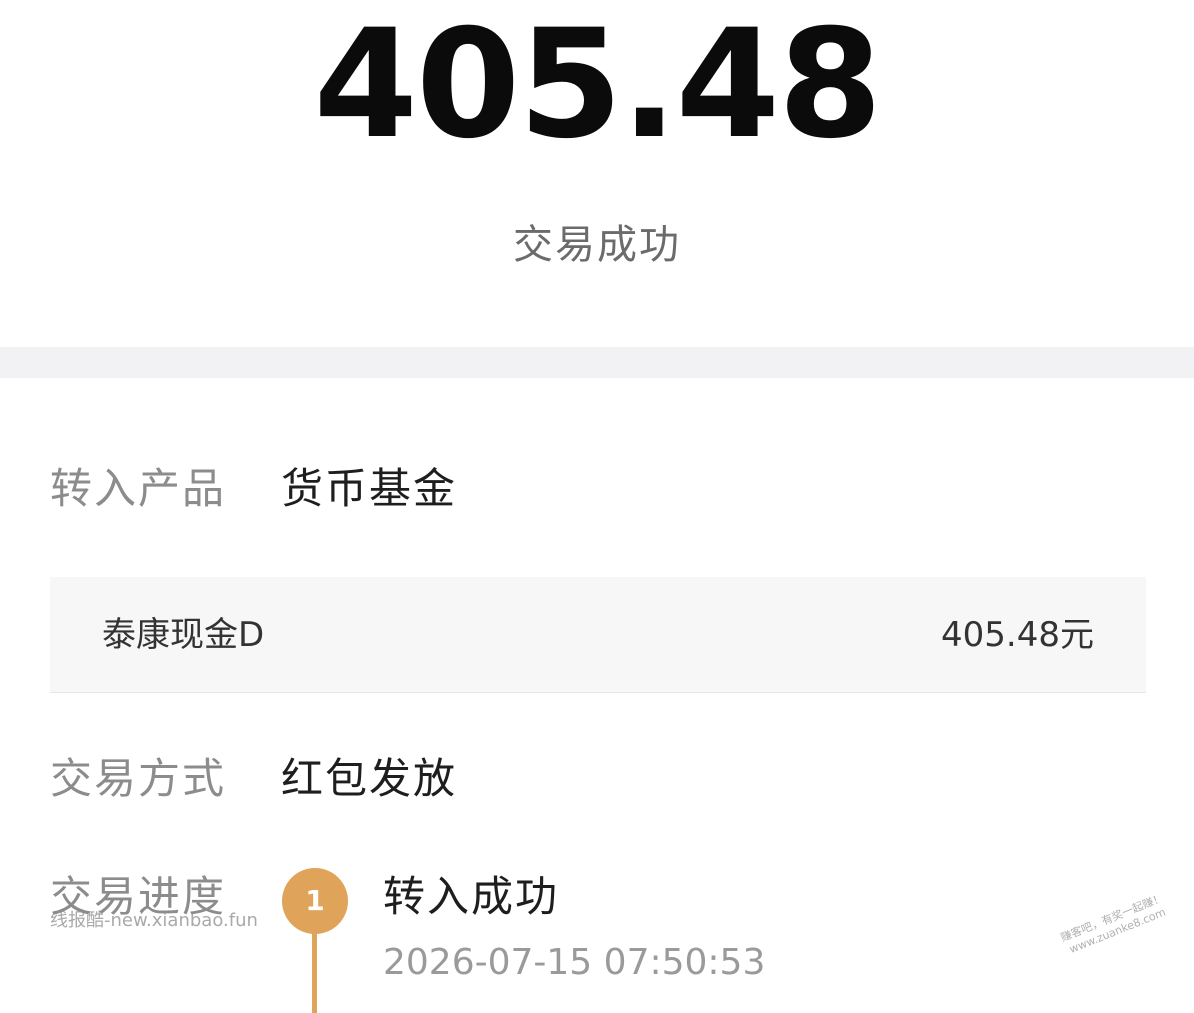  I want to click on transaction-status: 交易成功, so click(597, 245).